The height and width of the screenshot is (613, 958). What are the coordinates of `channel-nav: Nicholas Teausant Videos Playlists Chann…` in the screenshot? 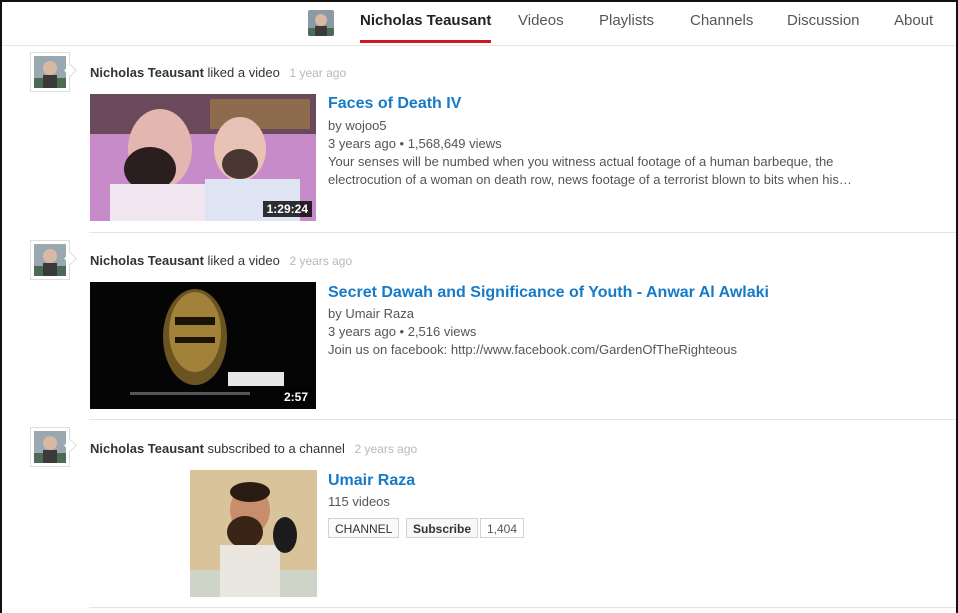 It's located at (479, 24).